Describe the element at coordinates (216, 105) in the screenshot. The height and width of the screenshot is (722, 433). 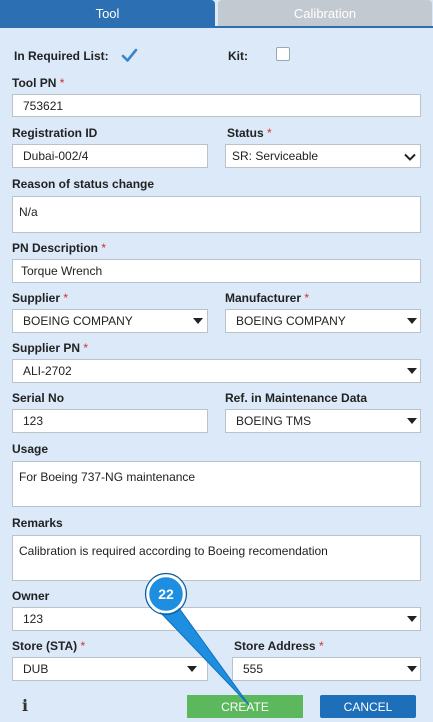
I see `tool-pn-input: 753621` at that location.